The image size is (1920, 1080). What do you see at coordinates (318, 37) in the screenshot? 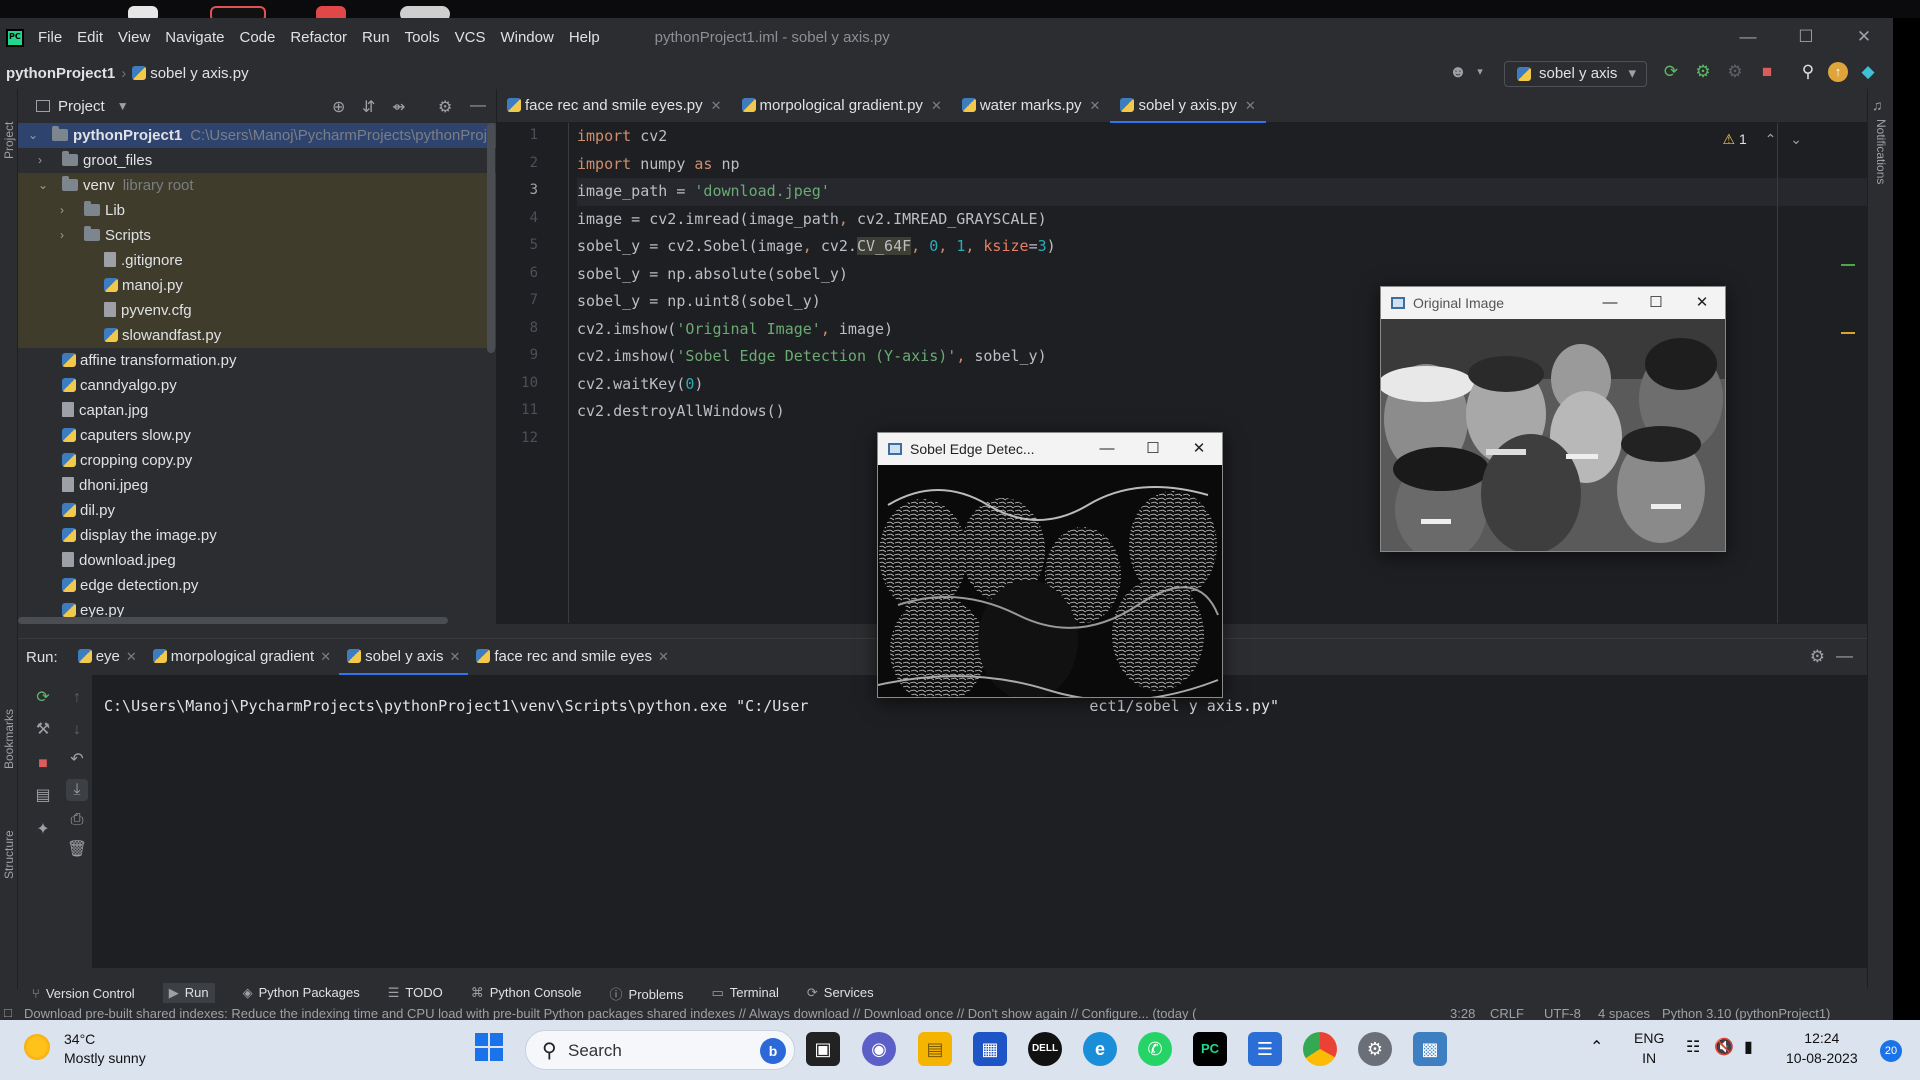
I see `menu-refactor: Refactor` at bounding box center [318, 37].